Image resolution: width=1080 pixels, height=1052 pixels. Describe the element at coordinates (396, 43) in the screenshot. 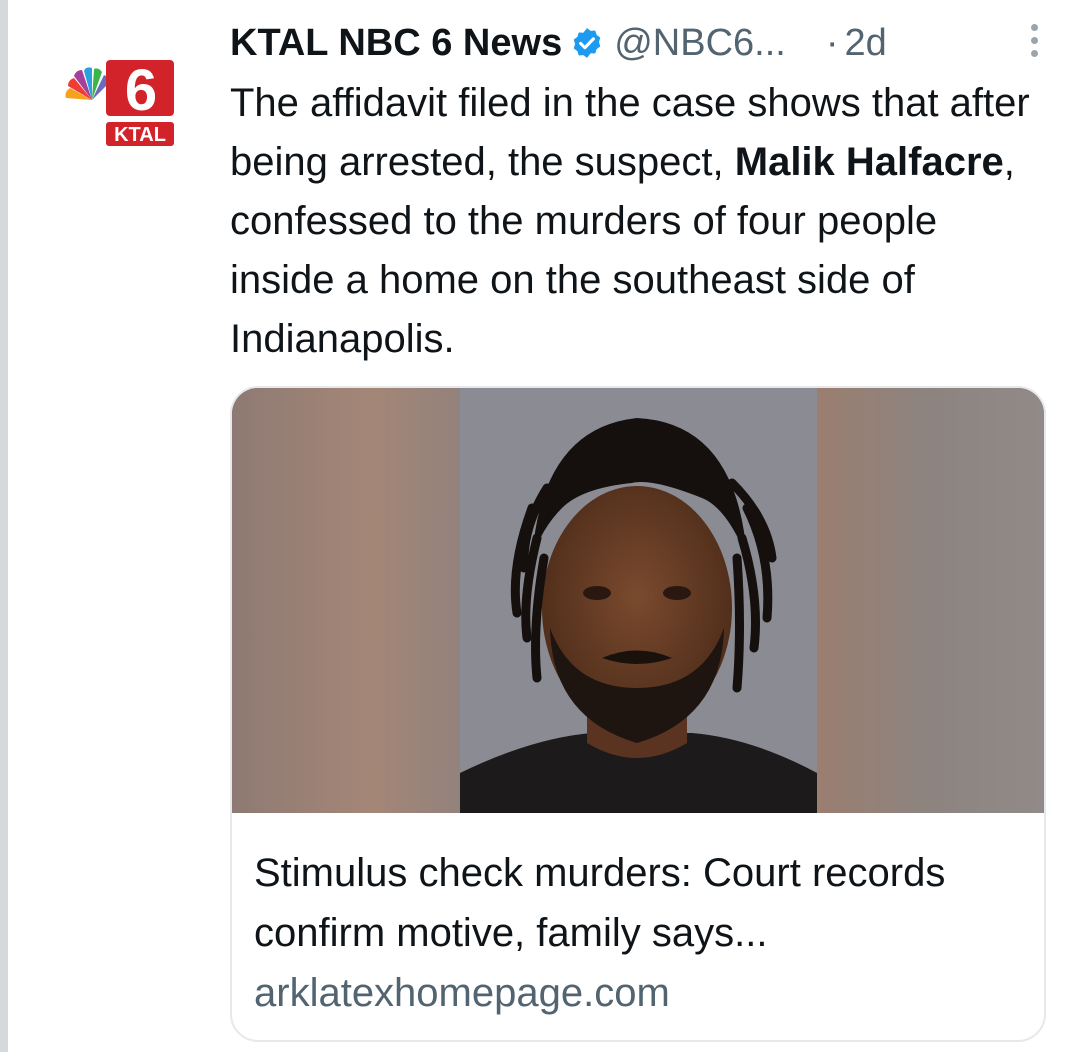

I see `author-name: KTAL NBC 6 News` at that location.